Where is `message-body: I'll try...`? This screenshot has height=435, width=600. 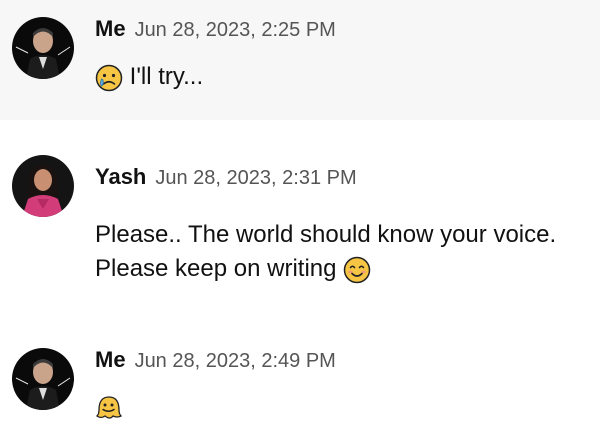
message-body: I'll try... is located at coordinates (149, 77).